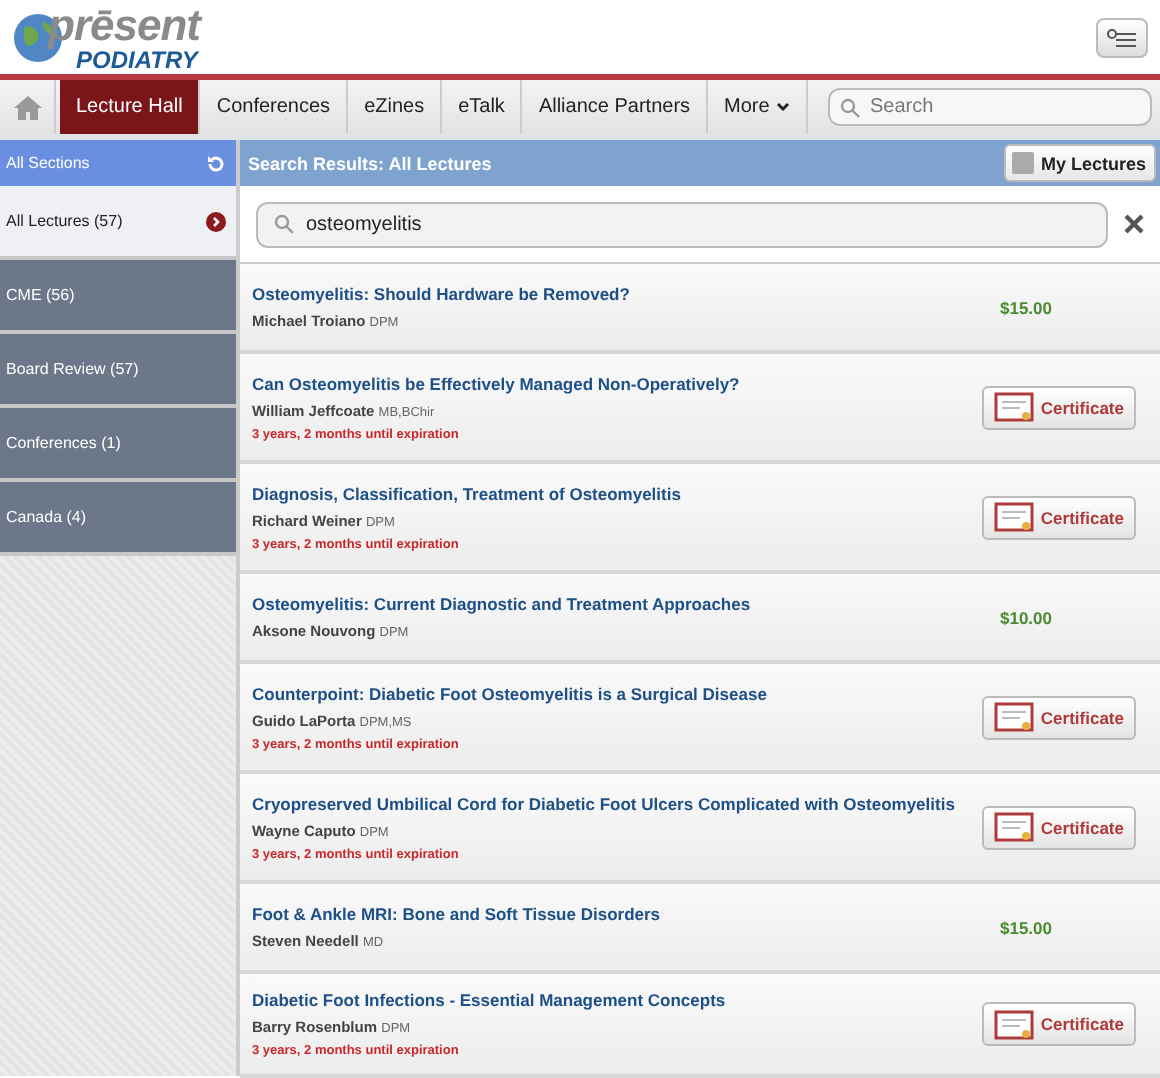  Describe the element at coordinates (1134, 224) in the screenshot. I see `close-icon` at that location.